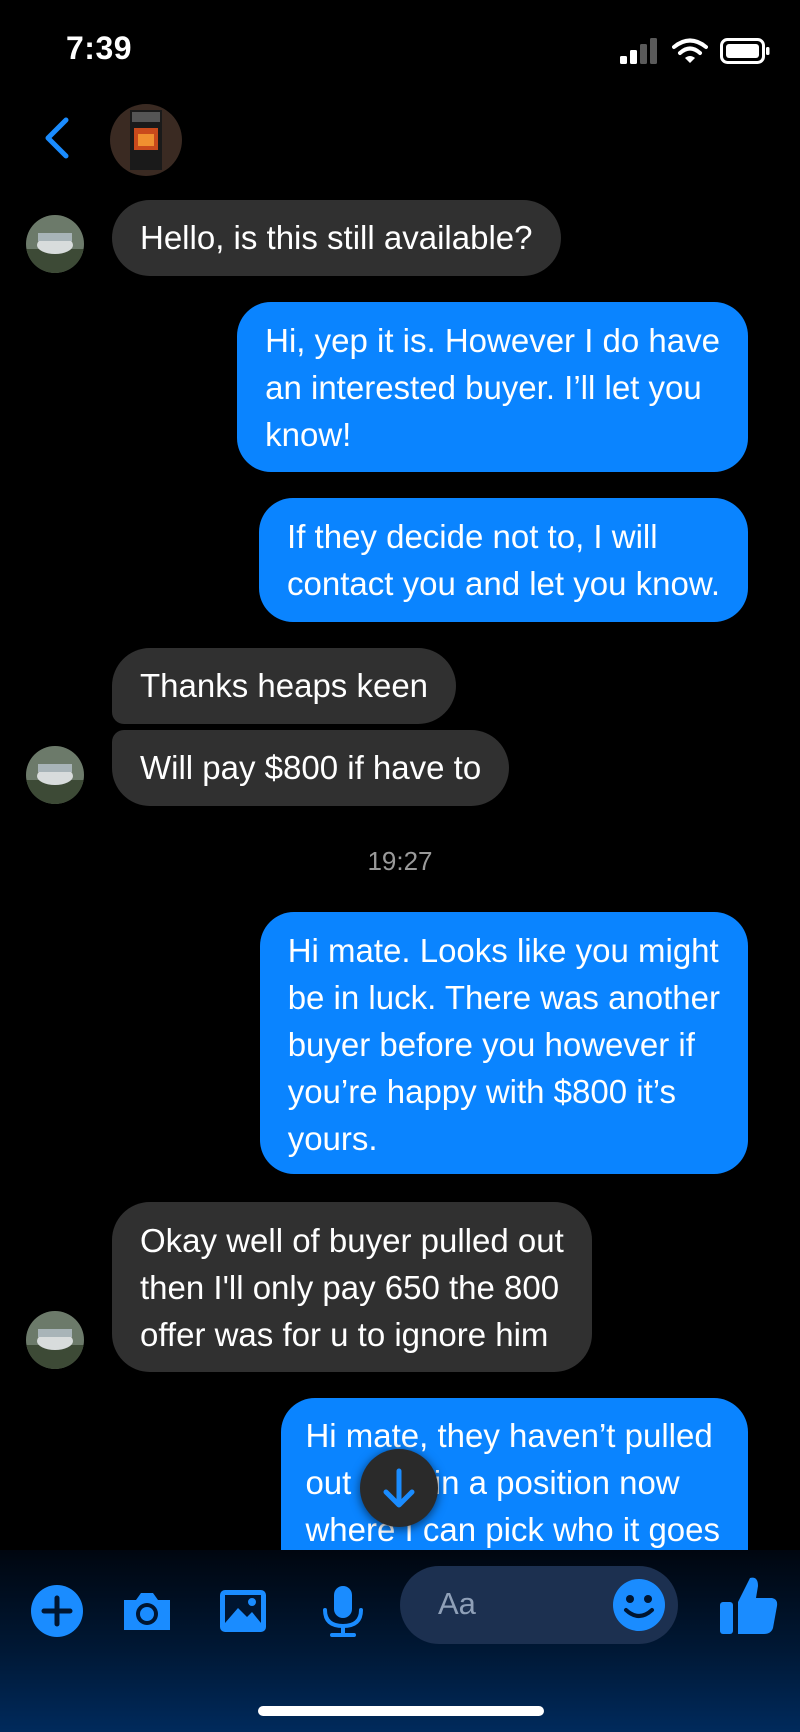  What do you see at coordinates (400, 50) in the screenshot?
I see `status-bar: 7:39` at bounding box center [400, 50].